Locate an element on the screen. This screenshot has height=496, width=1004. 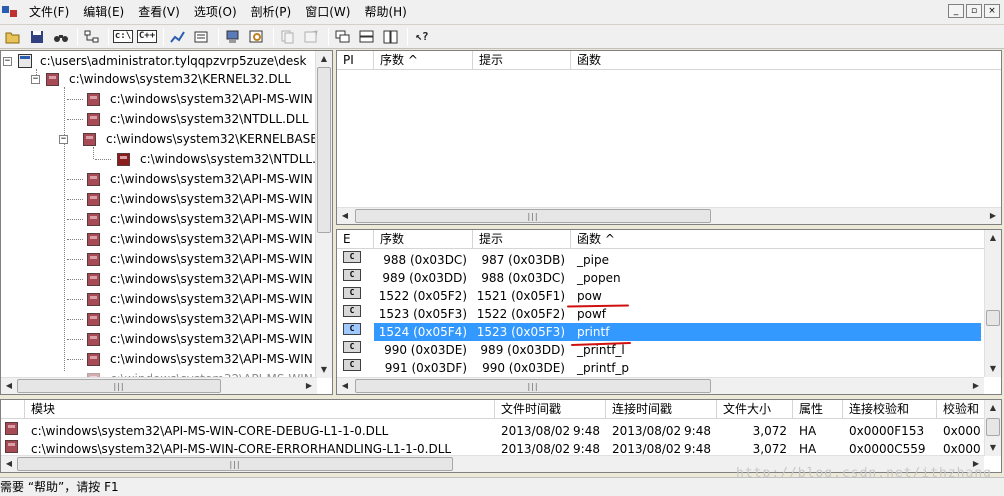
column-pi: PI is located at coordinates (355, 60).